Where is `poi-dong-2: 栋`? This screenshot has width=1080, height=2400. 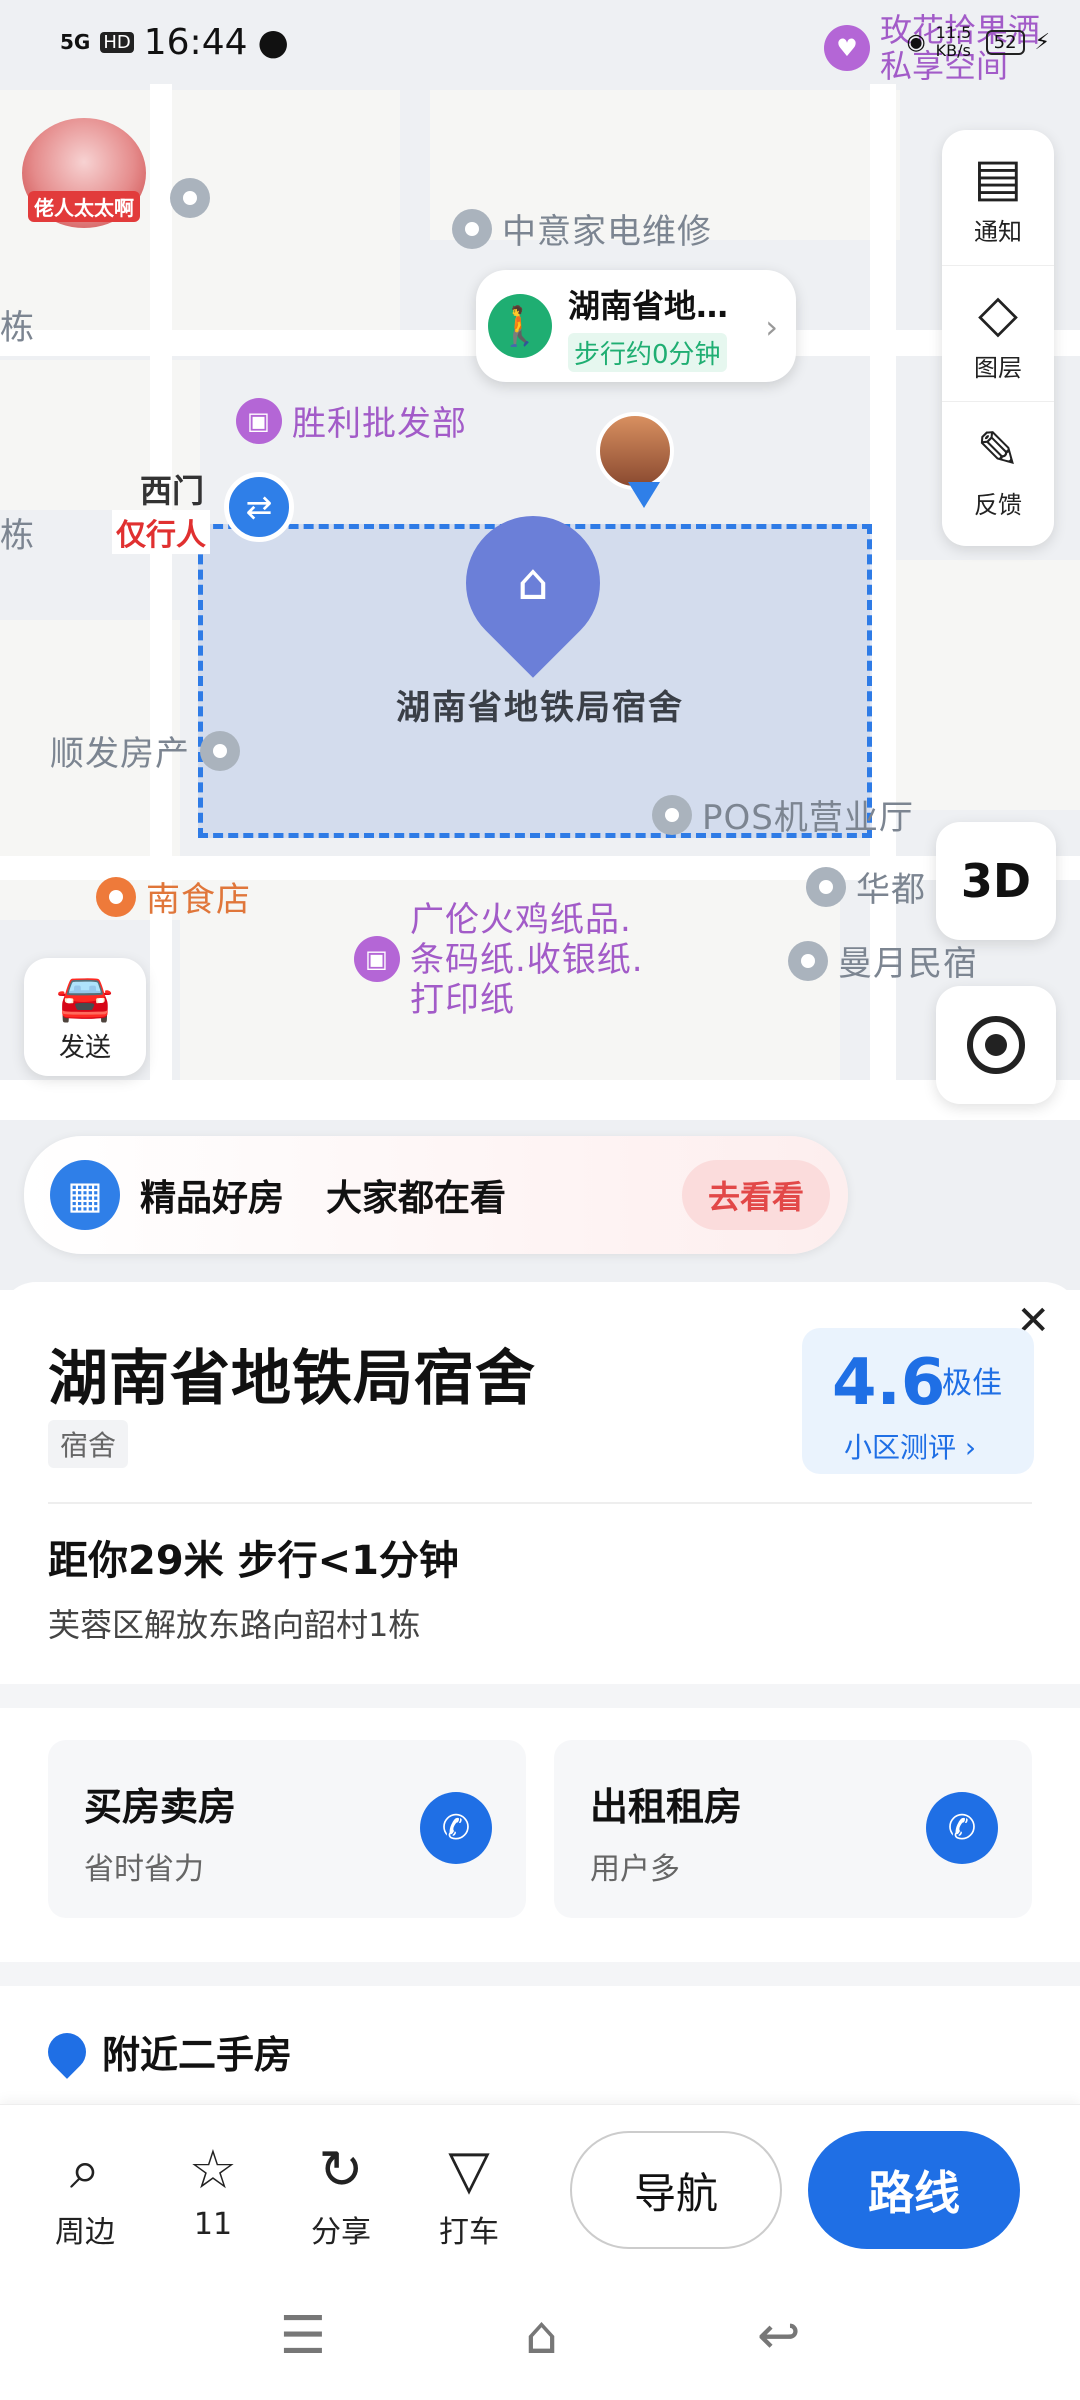 poi-dong-2: 栋 is located at coordinates (17, 532).